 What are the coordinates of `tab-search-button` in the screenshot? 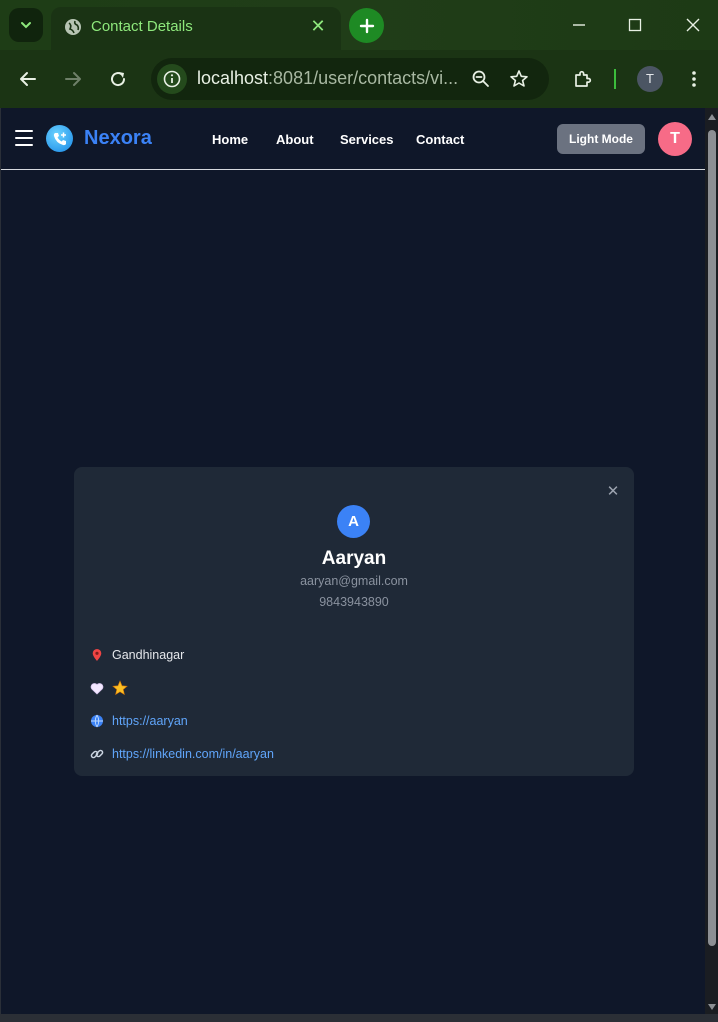 It's located at (26, 25).